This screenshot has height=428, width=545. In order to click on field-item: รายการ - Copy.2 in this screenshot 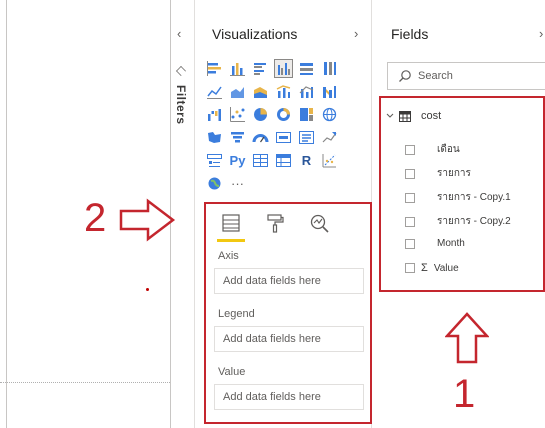, I will do `click(458, 221)`.